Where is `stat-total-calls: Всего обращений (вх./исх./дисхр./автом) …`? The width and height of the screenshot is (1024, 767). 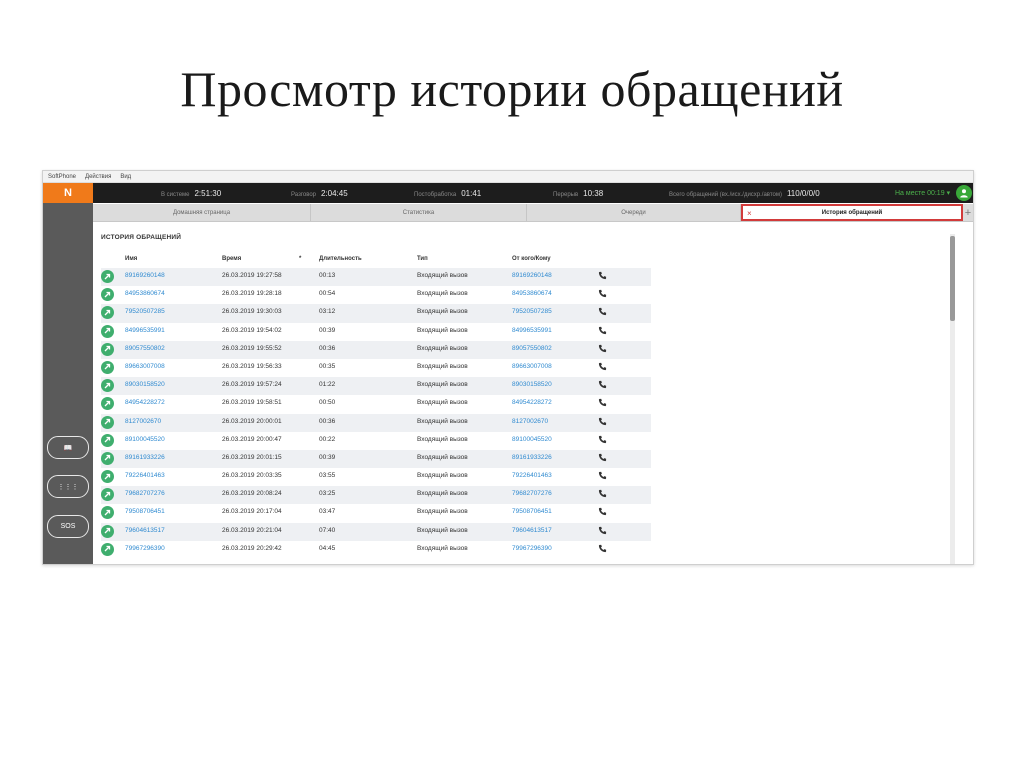 stat-total-calls: Всего обращений (вх./исх./дисхр./автом) … is located at coordinates (744, 193).